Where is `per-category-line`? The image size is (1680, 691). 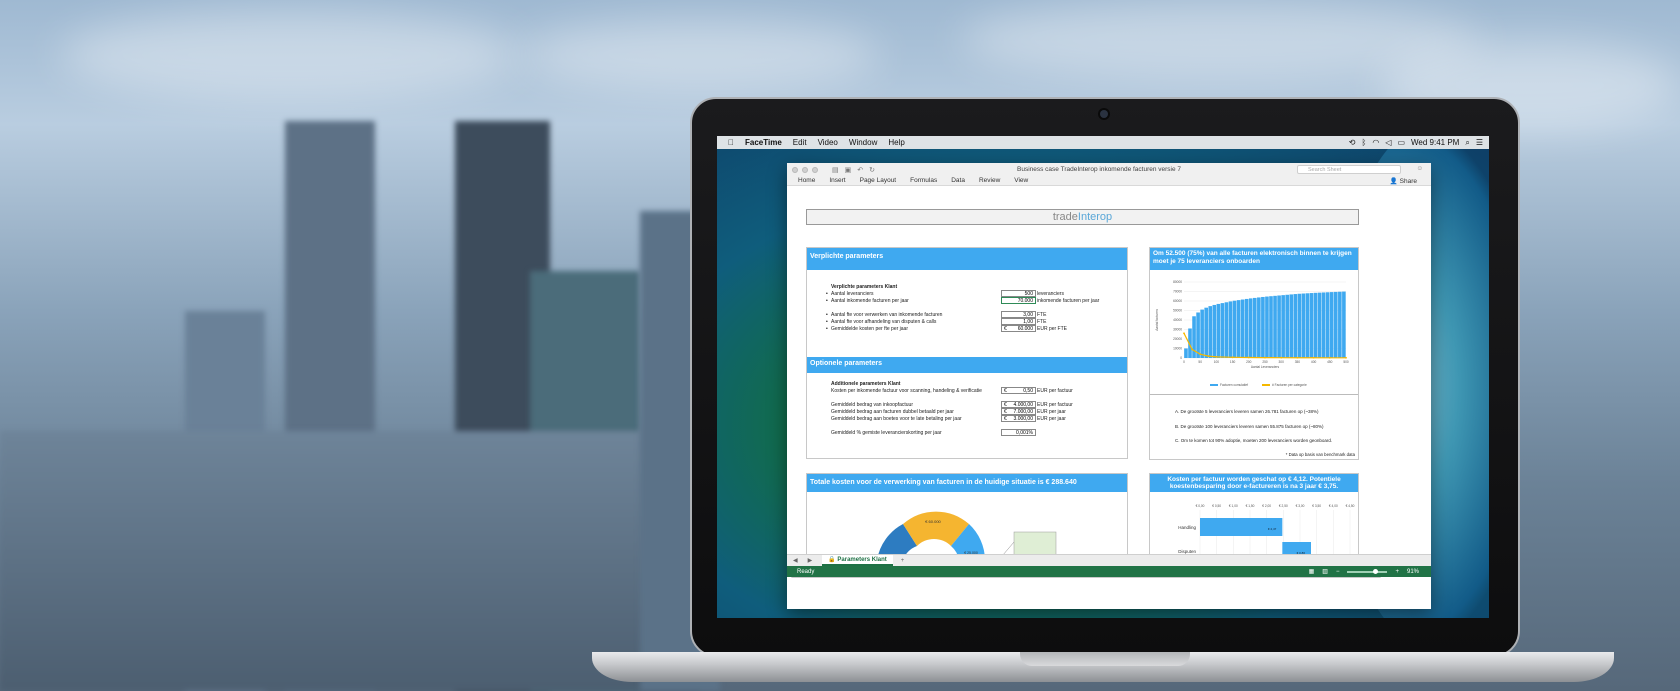
per-category-line is located at coordinates (1265, 346).